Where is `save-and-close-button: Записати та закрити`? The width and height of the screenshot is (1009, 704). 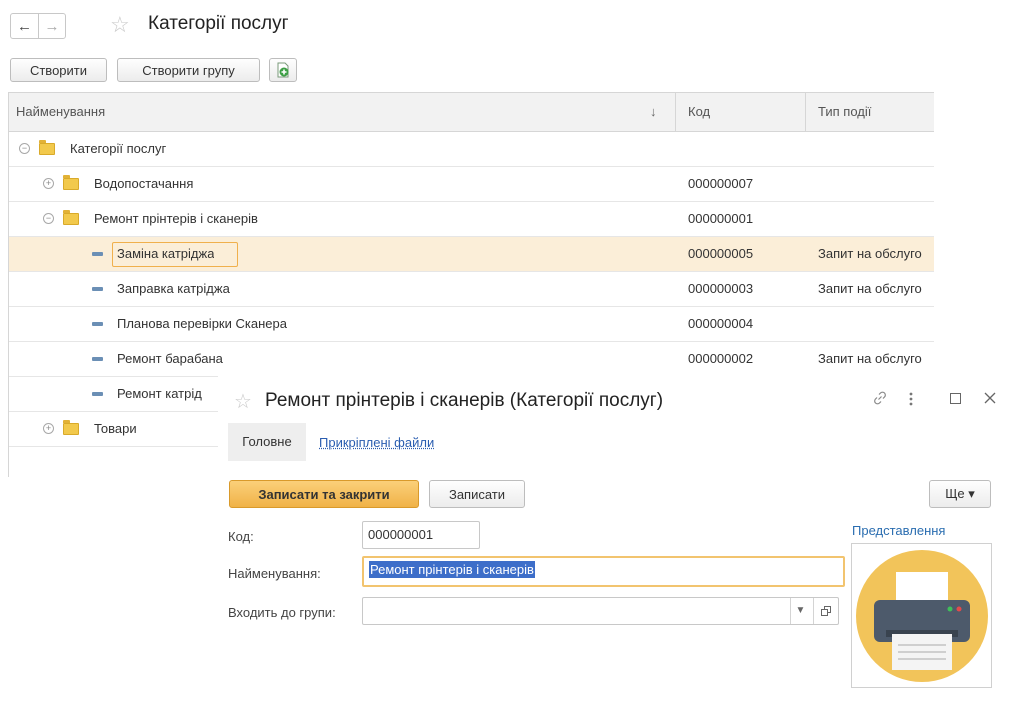
save-and-close-button: Записати та закрити is located at coordinates (324, 494).